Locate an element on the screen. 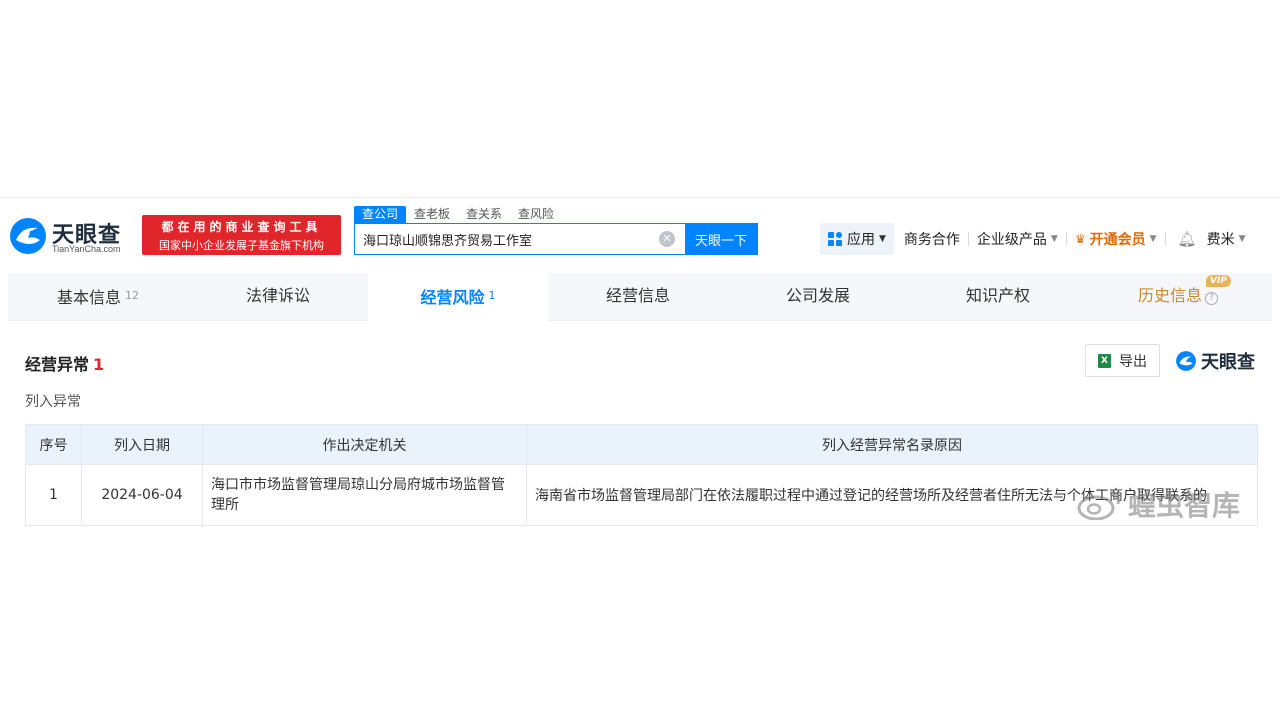  section-subtitle: 列入异常 is located at coordinates (53, 402).